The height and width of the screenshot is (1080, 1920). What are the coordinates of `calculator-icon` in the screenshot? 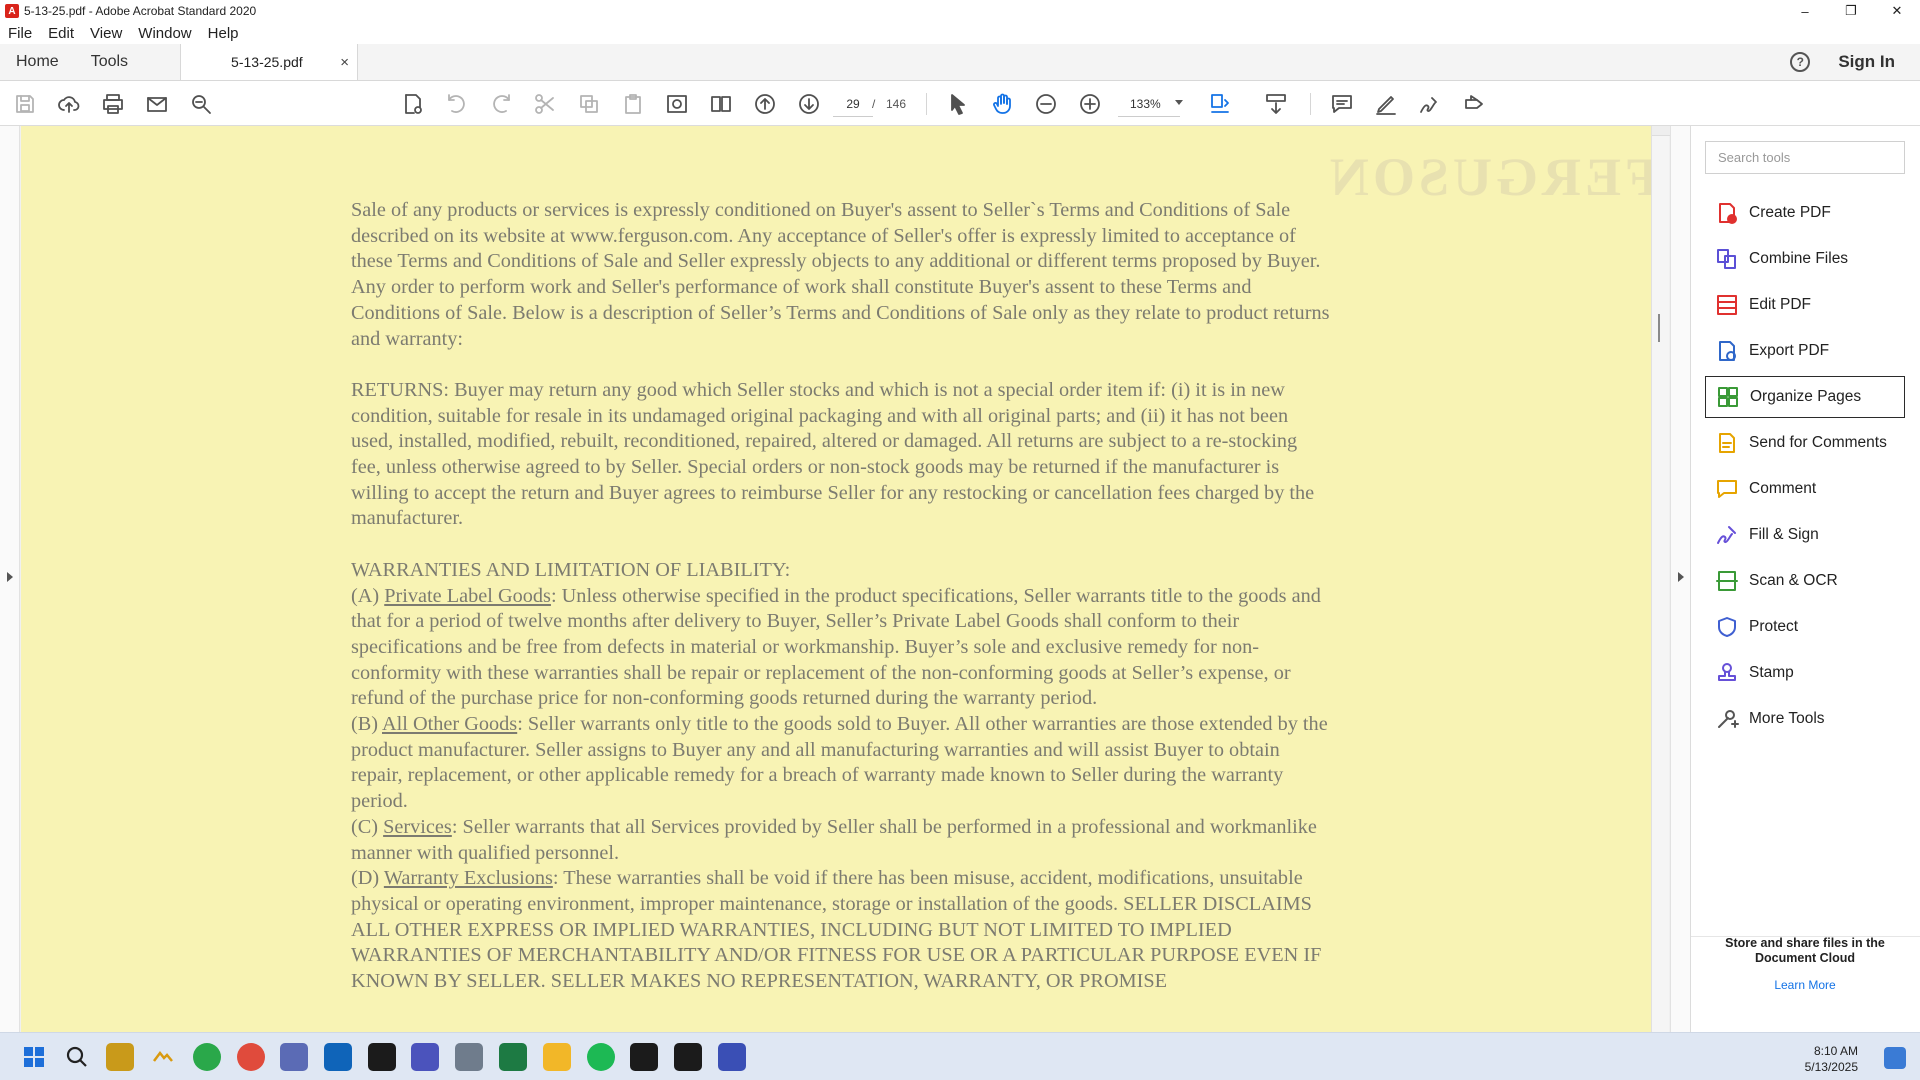 It's located at (469, 1057).